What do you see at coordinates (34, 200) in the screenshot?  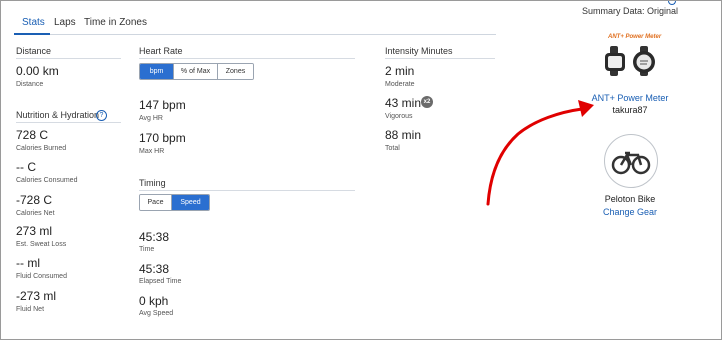 I see `calories-net-value: -728 C` at bounding box center [34, 200].